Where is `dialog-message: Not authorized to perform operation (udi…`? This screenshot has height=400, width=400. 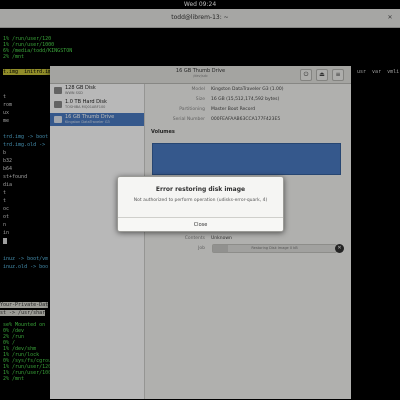 dialog-message: Not authorized to perform operation (udi… is located at coordinates (200, 200).